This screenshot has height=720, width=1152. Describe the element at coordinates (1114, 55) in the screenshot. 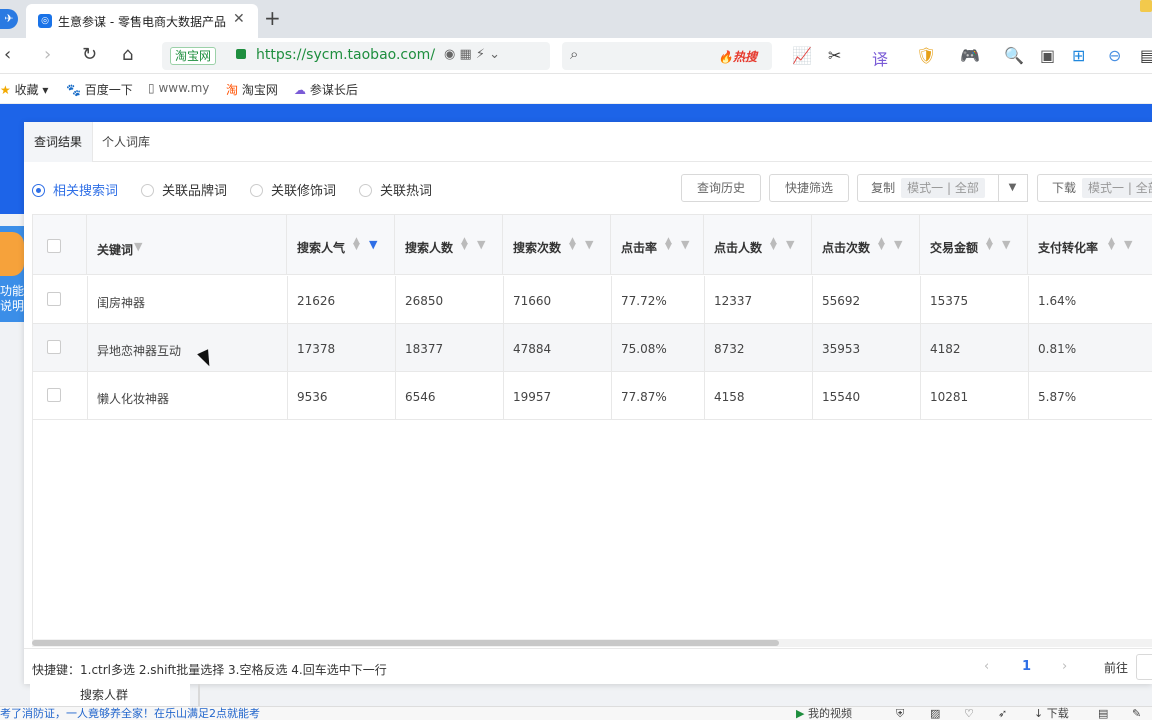

I see `minus-icon: ⊖` at that location.